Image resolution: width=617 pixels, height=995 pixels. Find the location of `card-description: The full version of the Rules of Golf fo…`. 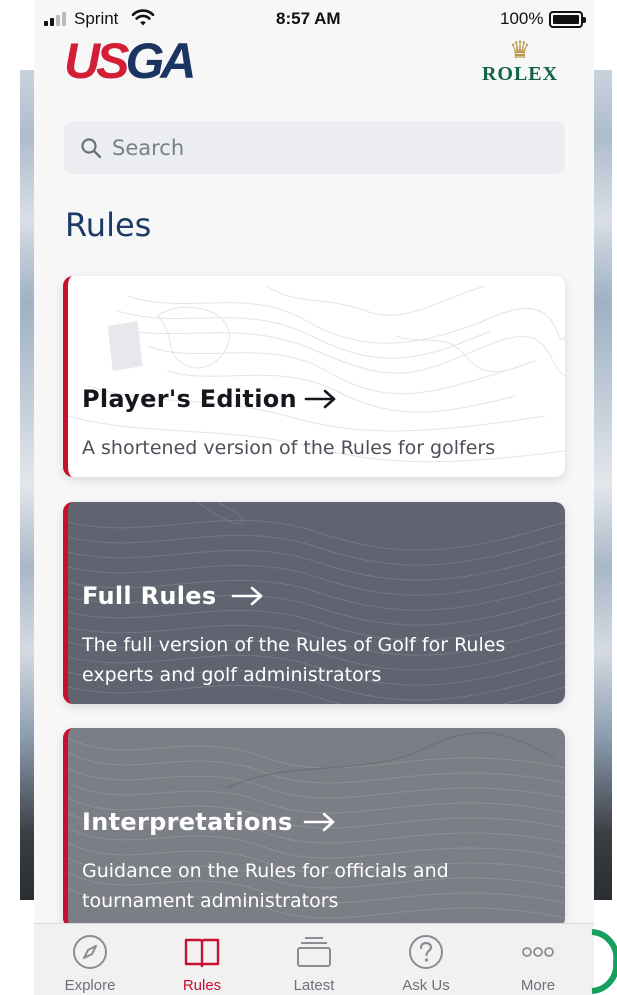

card-description: The full version of the Rules of Golf fo… is located at coordinates (294, 660).